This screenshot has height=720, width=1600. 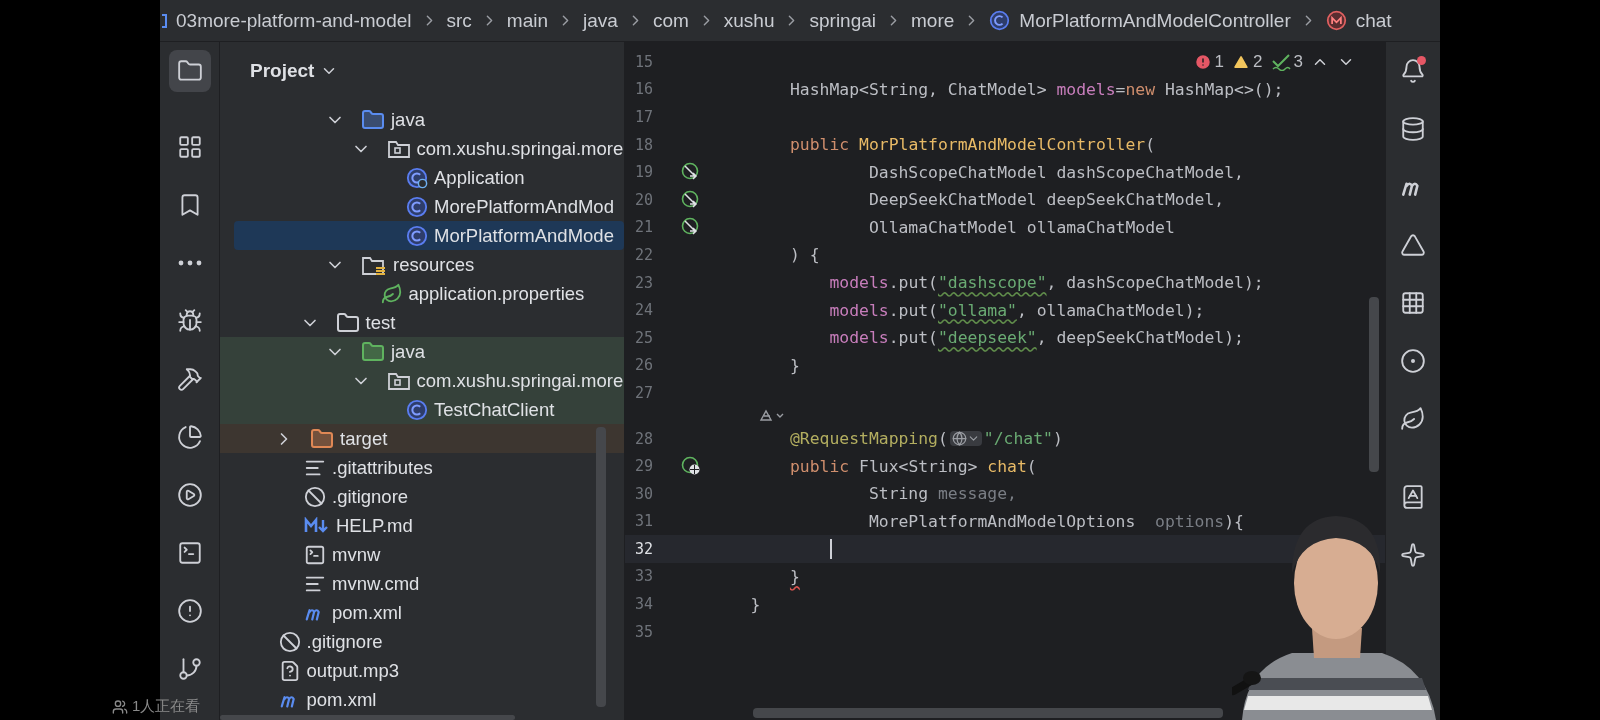 I want to click on code-line: DashScopeChatModel dashScopeChatModel,, so click(x=1055, y=172).